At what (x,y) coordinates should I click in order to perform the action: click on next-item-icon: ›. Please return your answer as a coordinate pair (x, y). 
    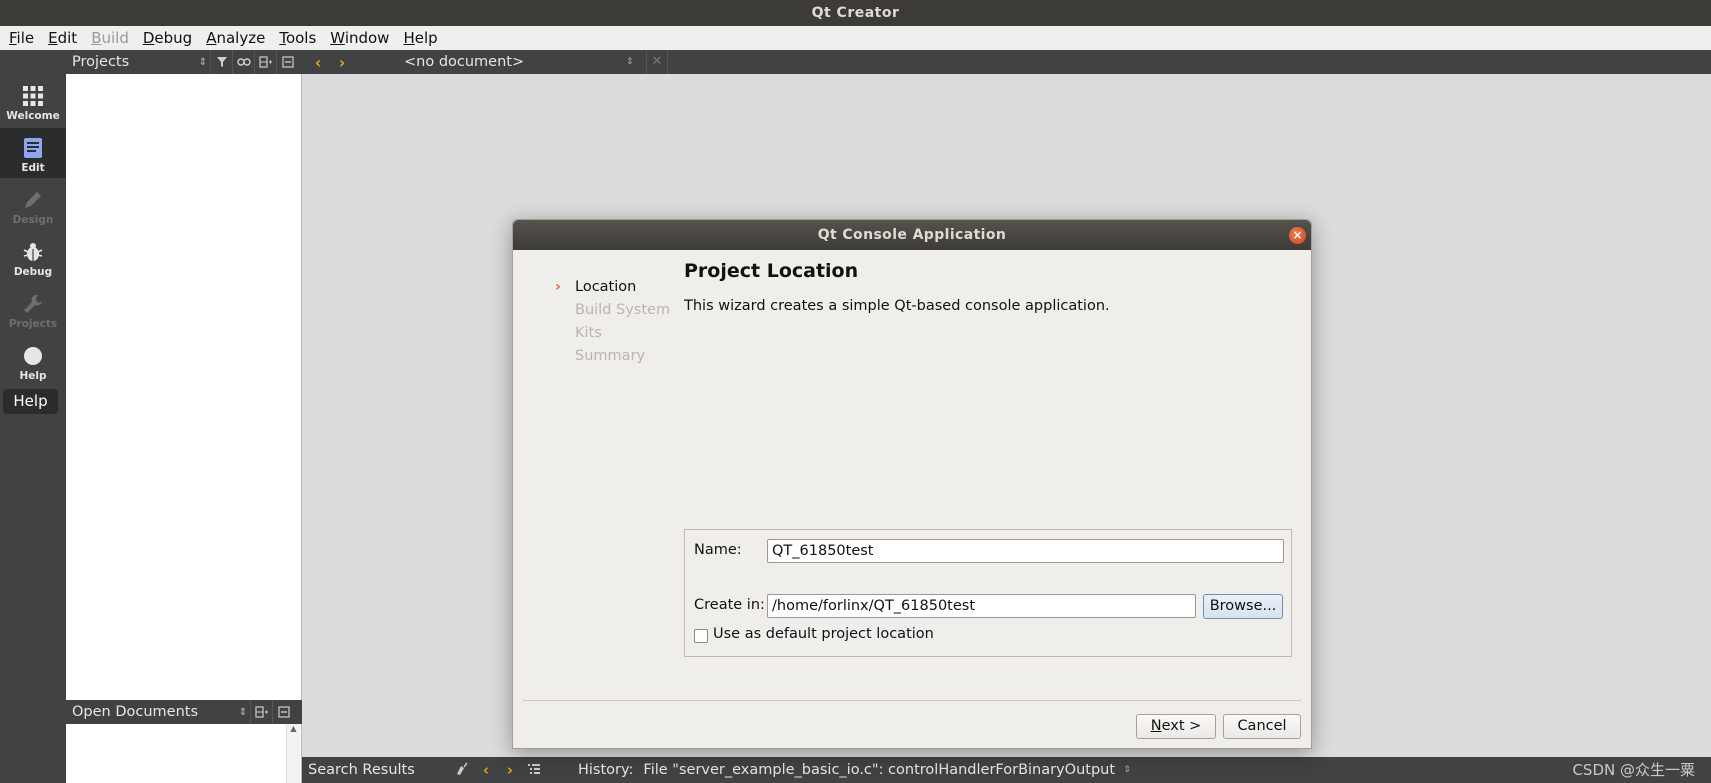
    Looking at the image, I should click on (510, 770).